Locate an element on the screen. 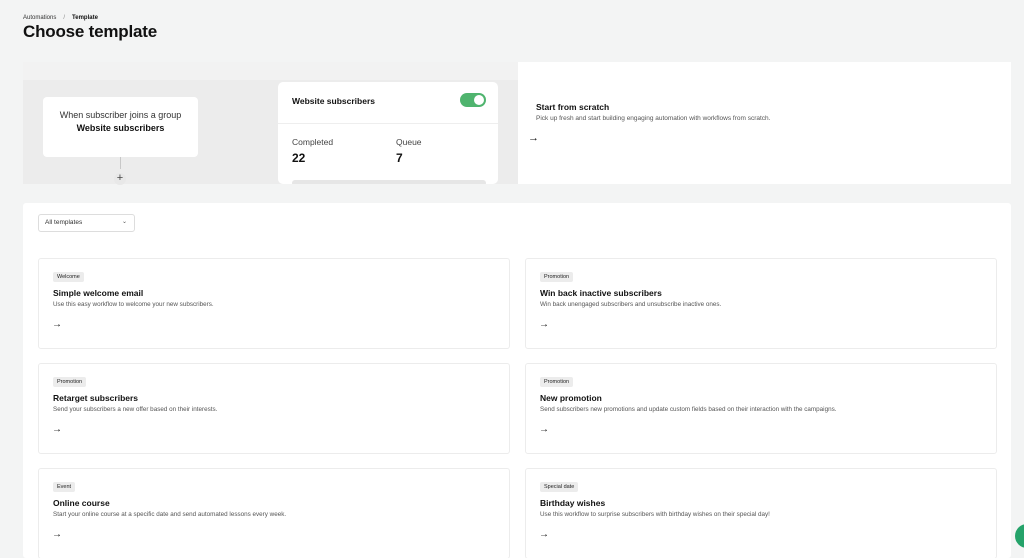 The image size is (1024, 558). stats-card-title: Website subscribers is located at coordinates (333, 101).